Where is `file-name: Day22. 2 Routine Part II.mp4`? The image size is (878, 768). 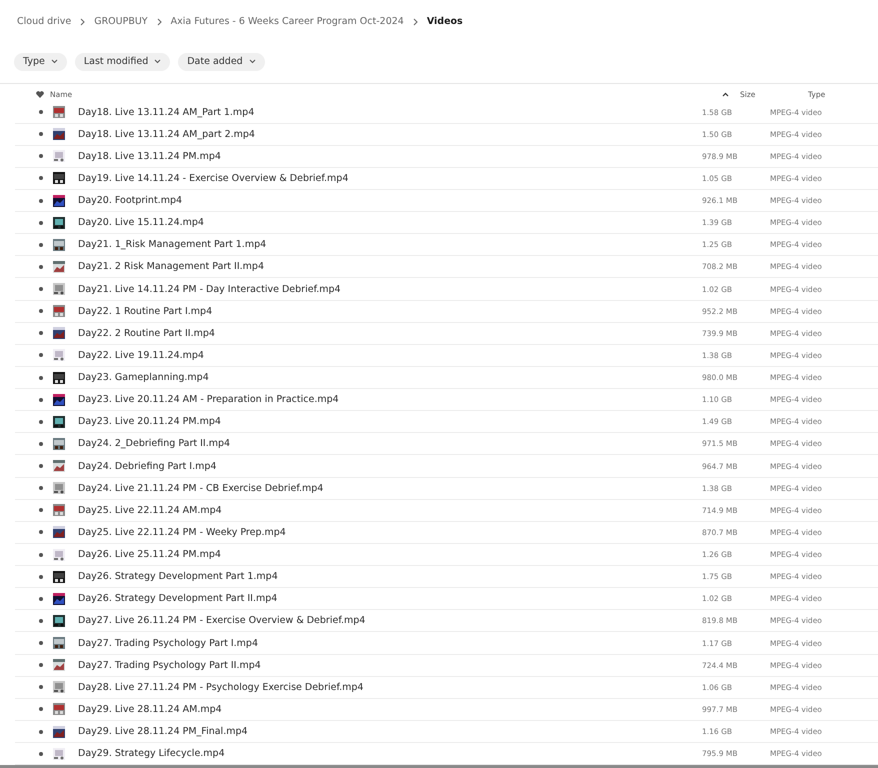 file-name: Day22. 2 Routine Part II.mp4 is located at coordinates (390, 333).